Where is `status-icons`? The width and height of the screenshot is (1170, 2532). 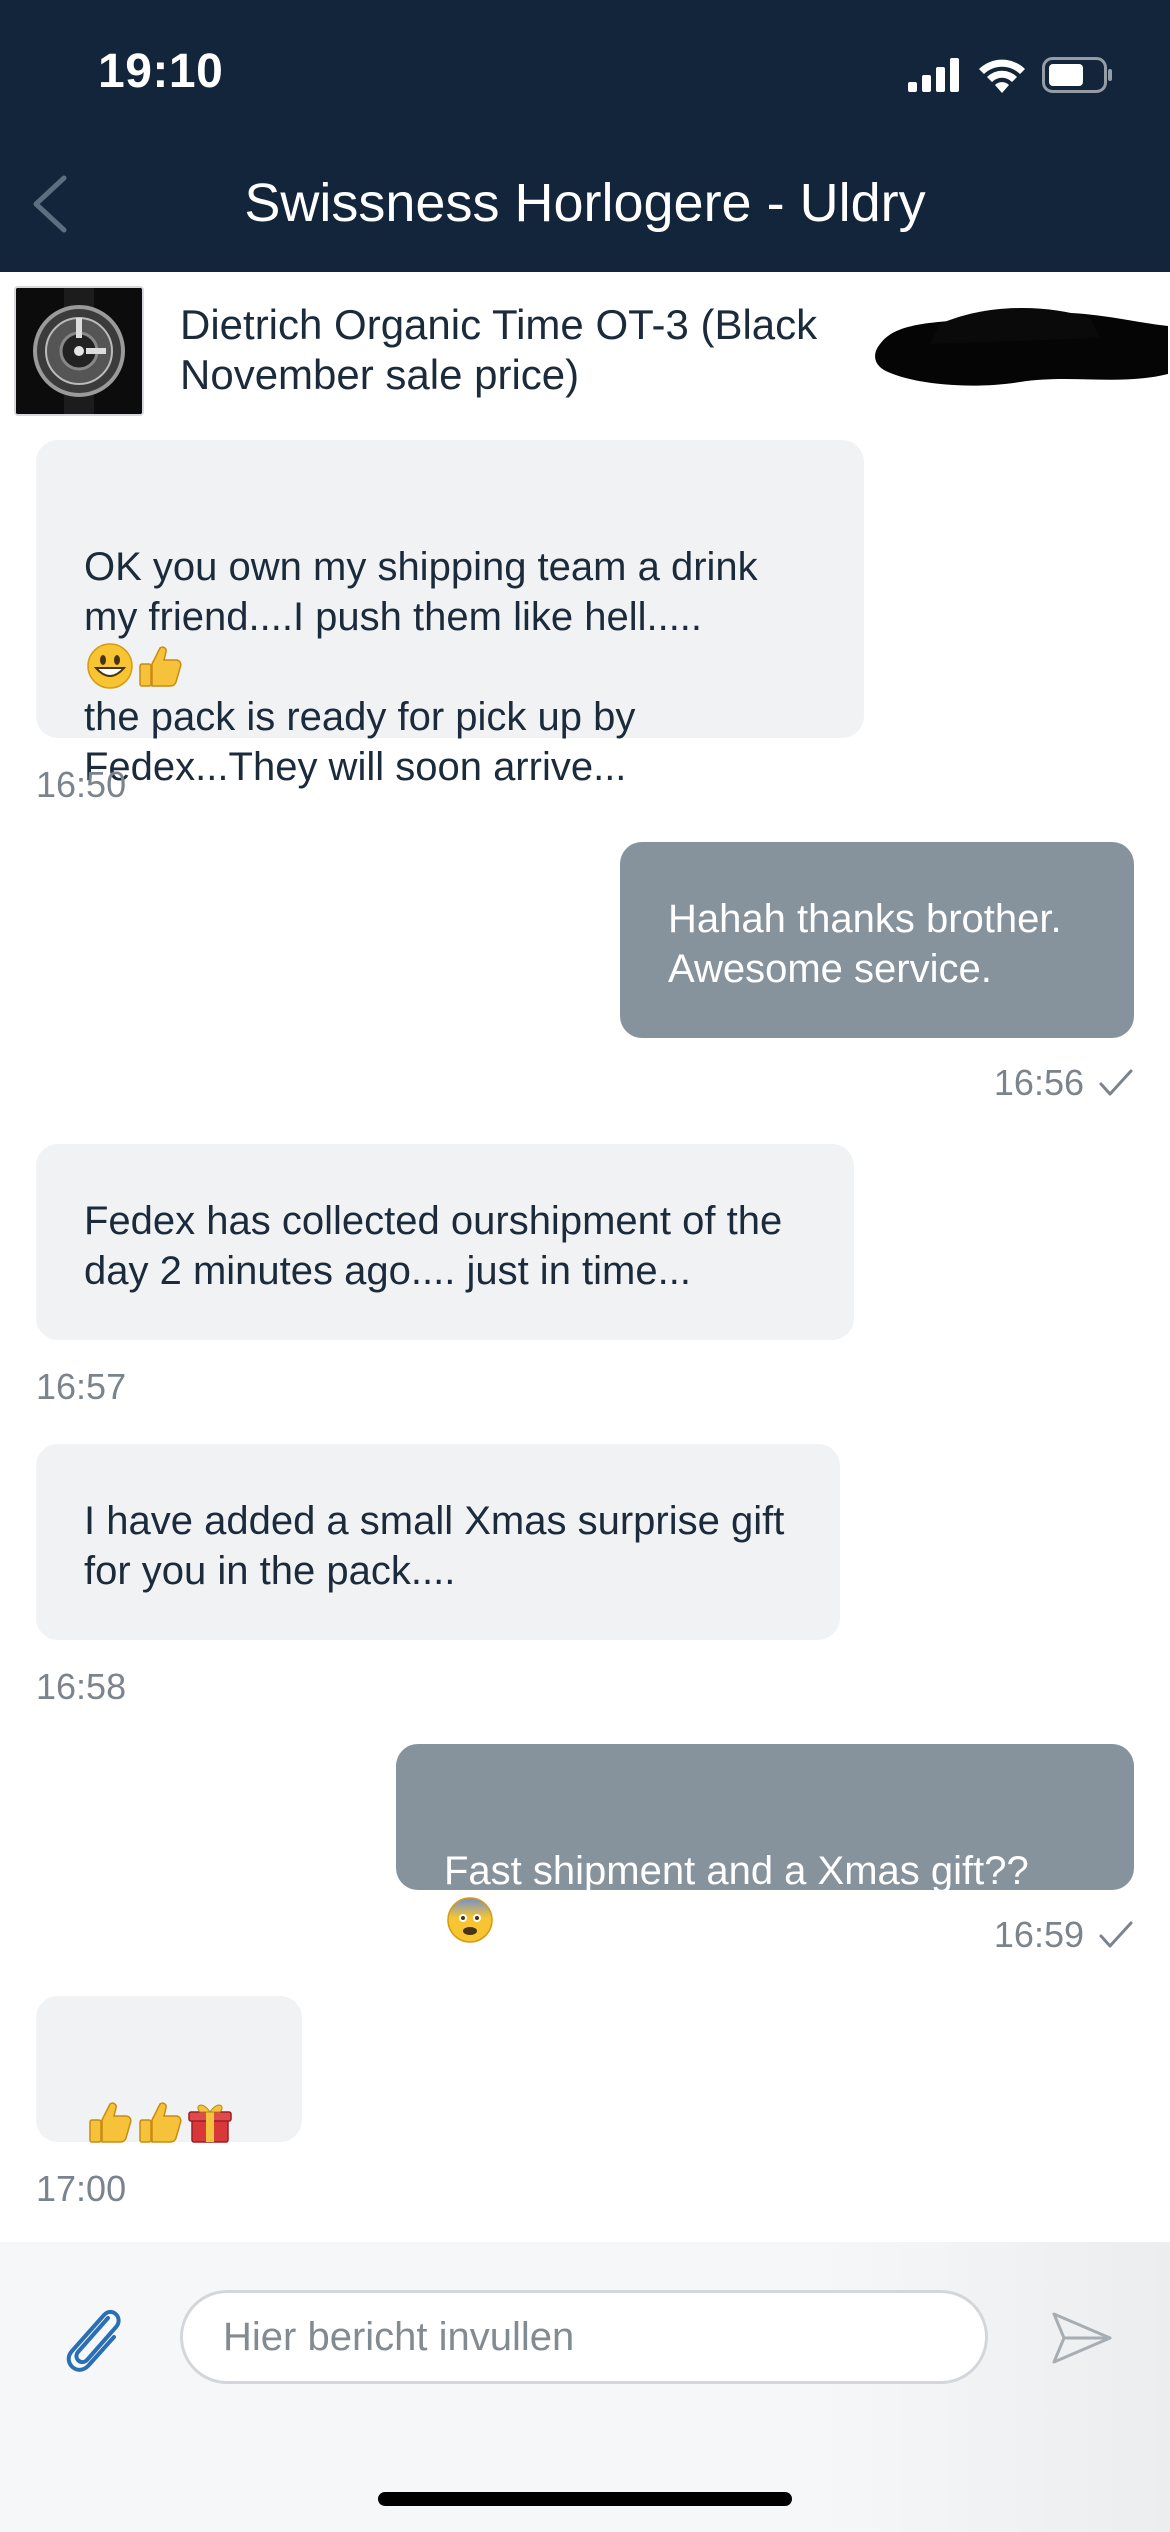 status-icons is located at coordinates (1011, 75).